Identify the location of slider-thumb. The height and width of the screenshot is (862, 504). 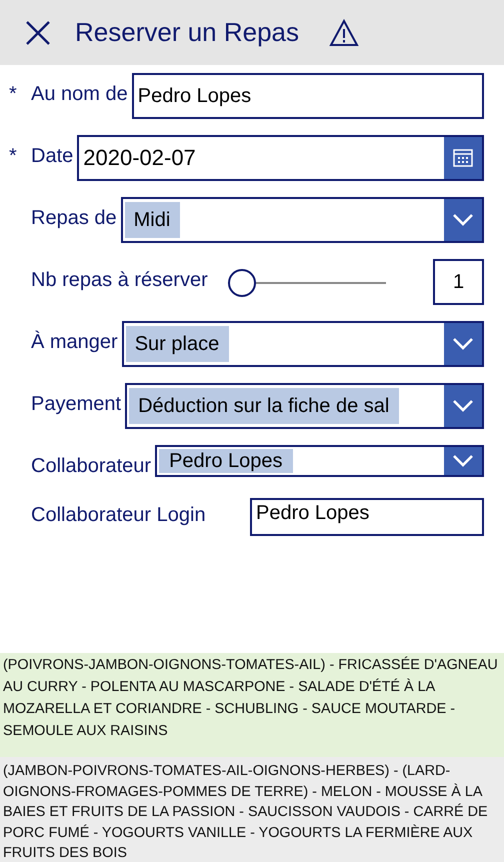
(242, 283).